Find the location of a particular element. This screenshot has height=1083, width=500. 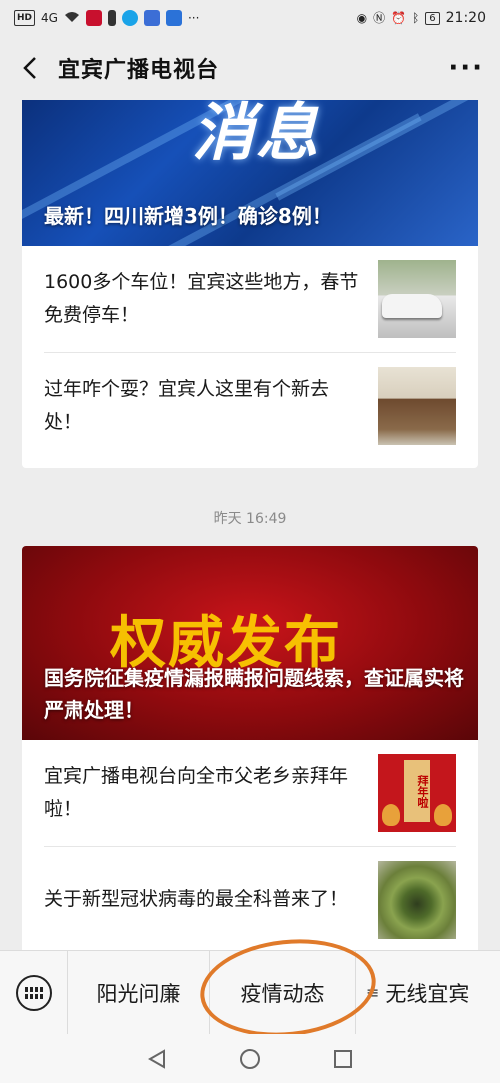

menu-item-epidemic: 疫情动态 is located at coordinates (283, 992).